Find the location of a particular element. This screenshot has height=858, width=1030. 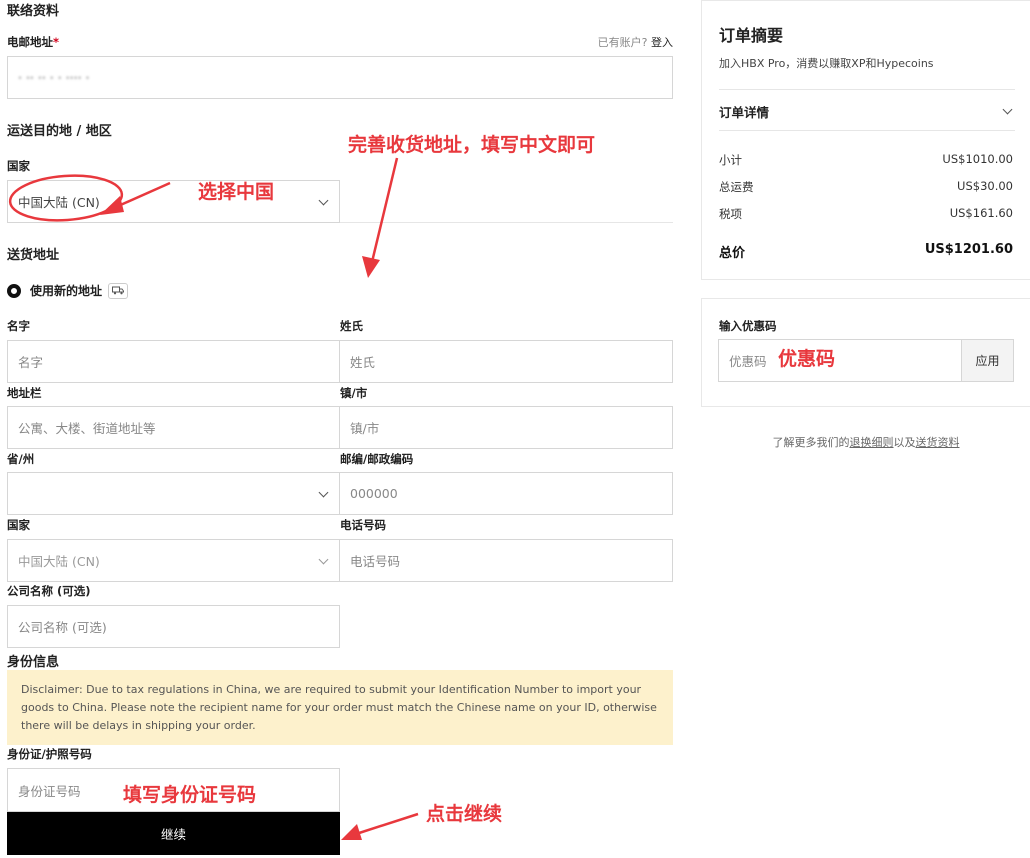

annotation-arrow-select-china is located at coordinates (135, 198).